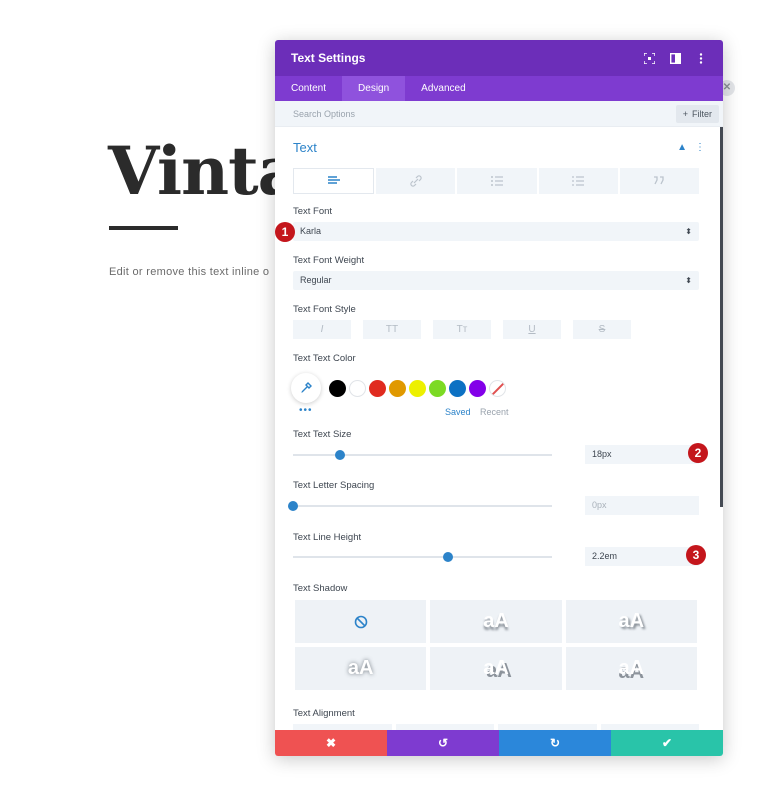 The height and width of the screenshot is (792, 768). What do you see at coordinates (659, 181) in the screenshot?
I see `quote-tab-icon` at bounding box center [659, 181].